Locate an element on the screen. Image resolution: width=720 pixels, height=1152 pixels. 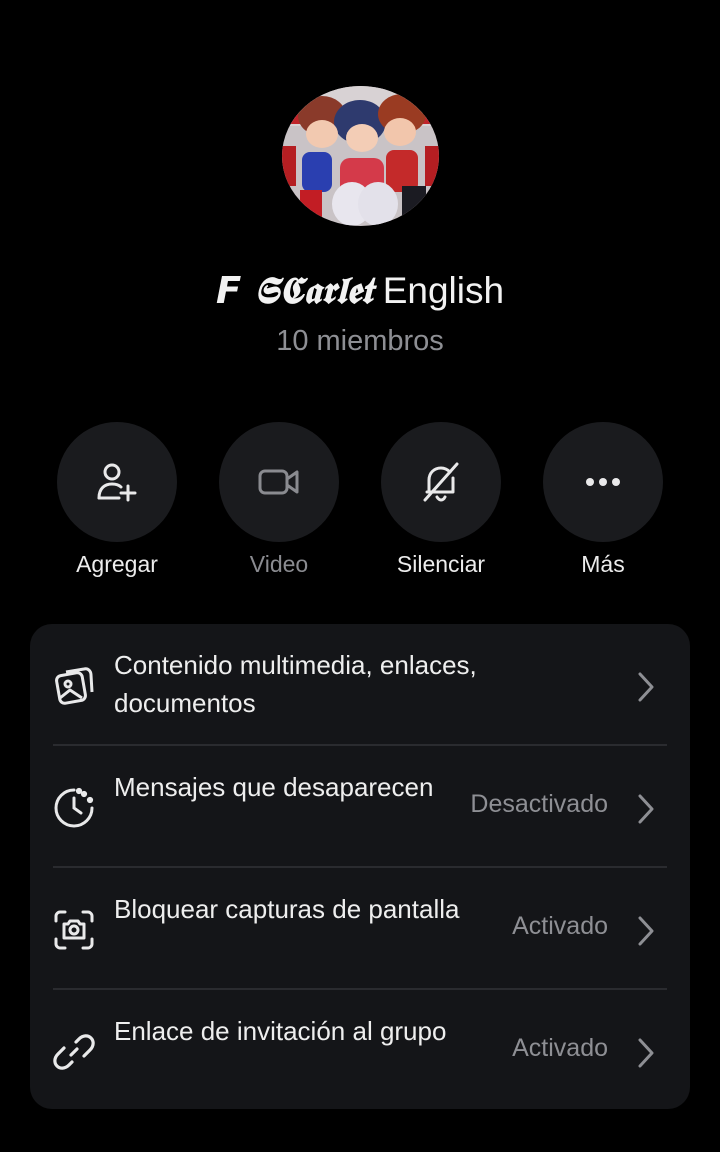
group-title: 𝙁 𝕾𝕮𝖆𝖗𝖑𝖊𝖙 English is located at coordinates (360, 290).